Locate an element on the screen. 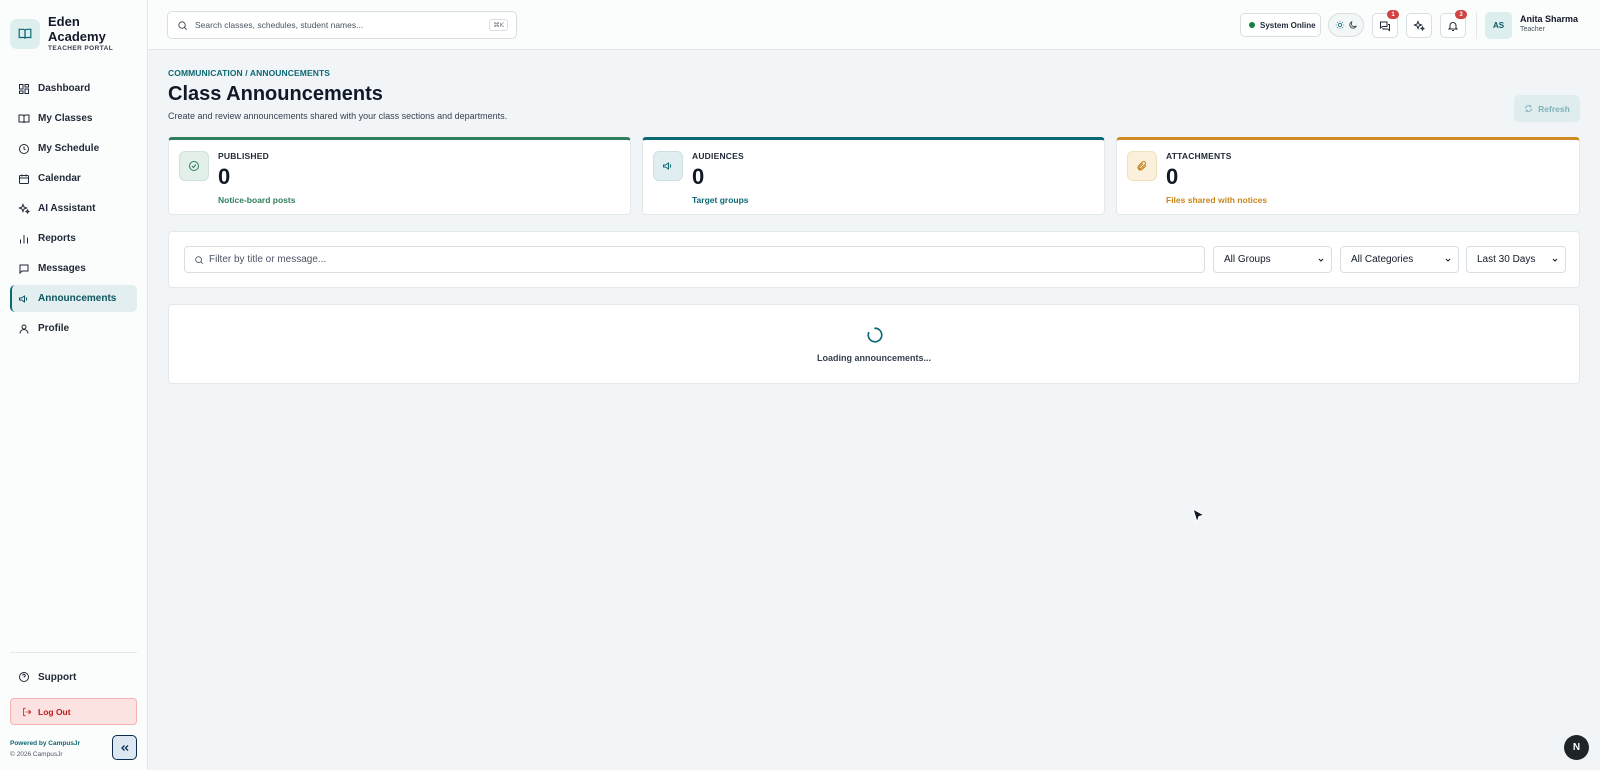 The image size is (1600, 770). sidebar-item-label: Reports is located at coordinates (57, 238).